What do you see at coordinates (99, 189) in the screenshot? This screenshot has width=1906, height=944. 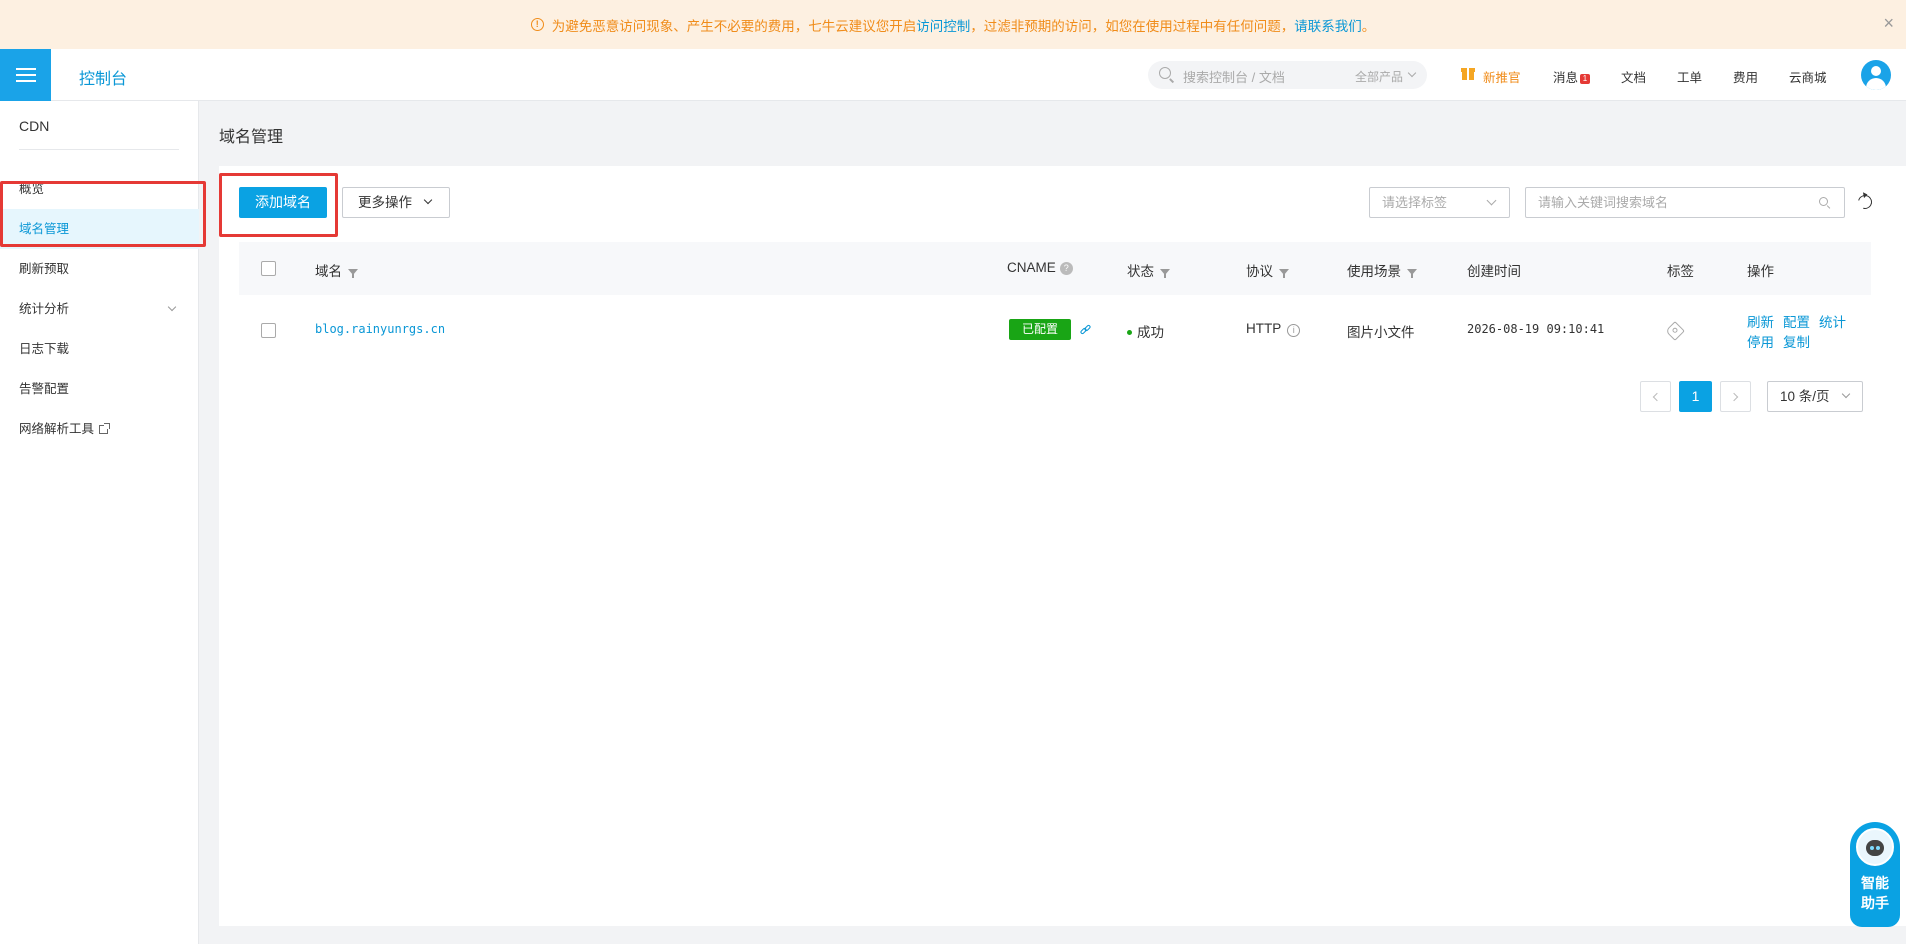 I see `sidebar-item-overview: 概览` at bounding box center [99, 189].